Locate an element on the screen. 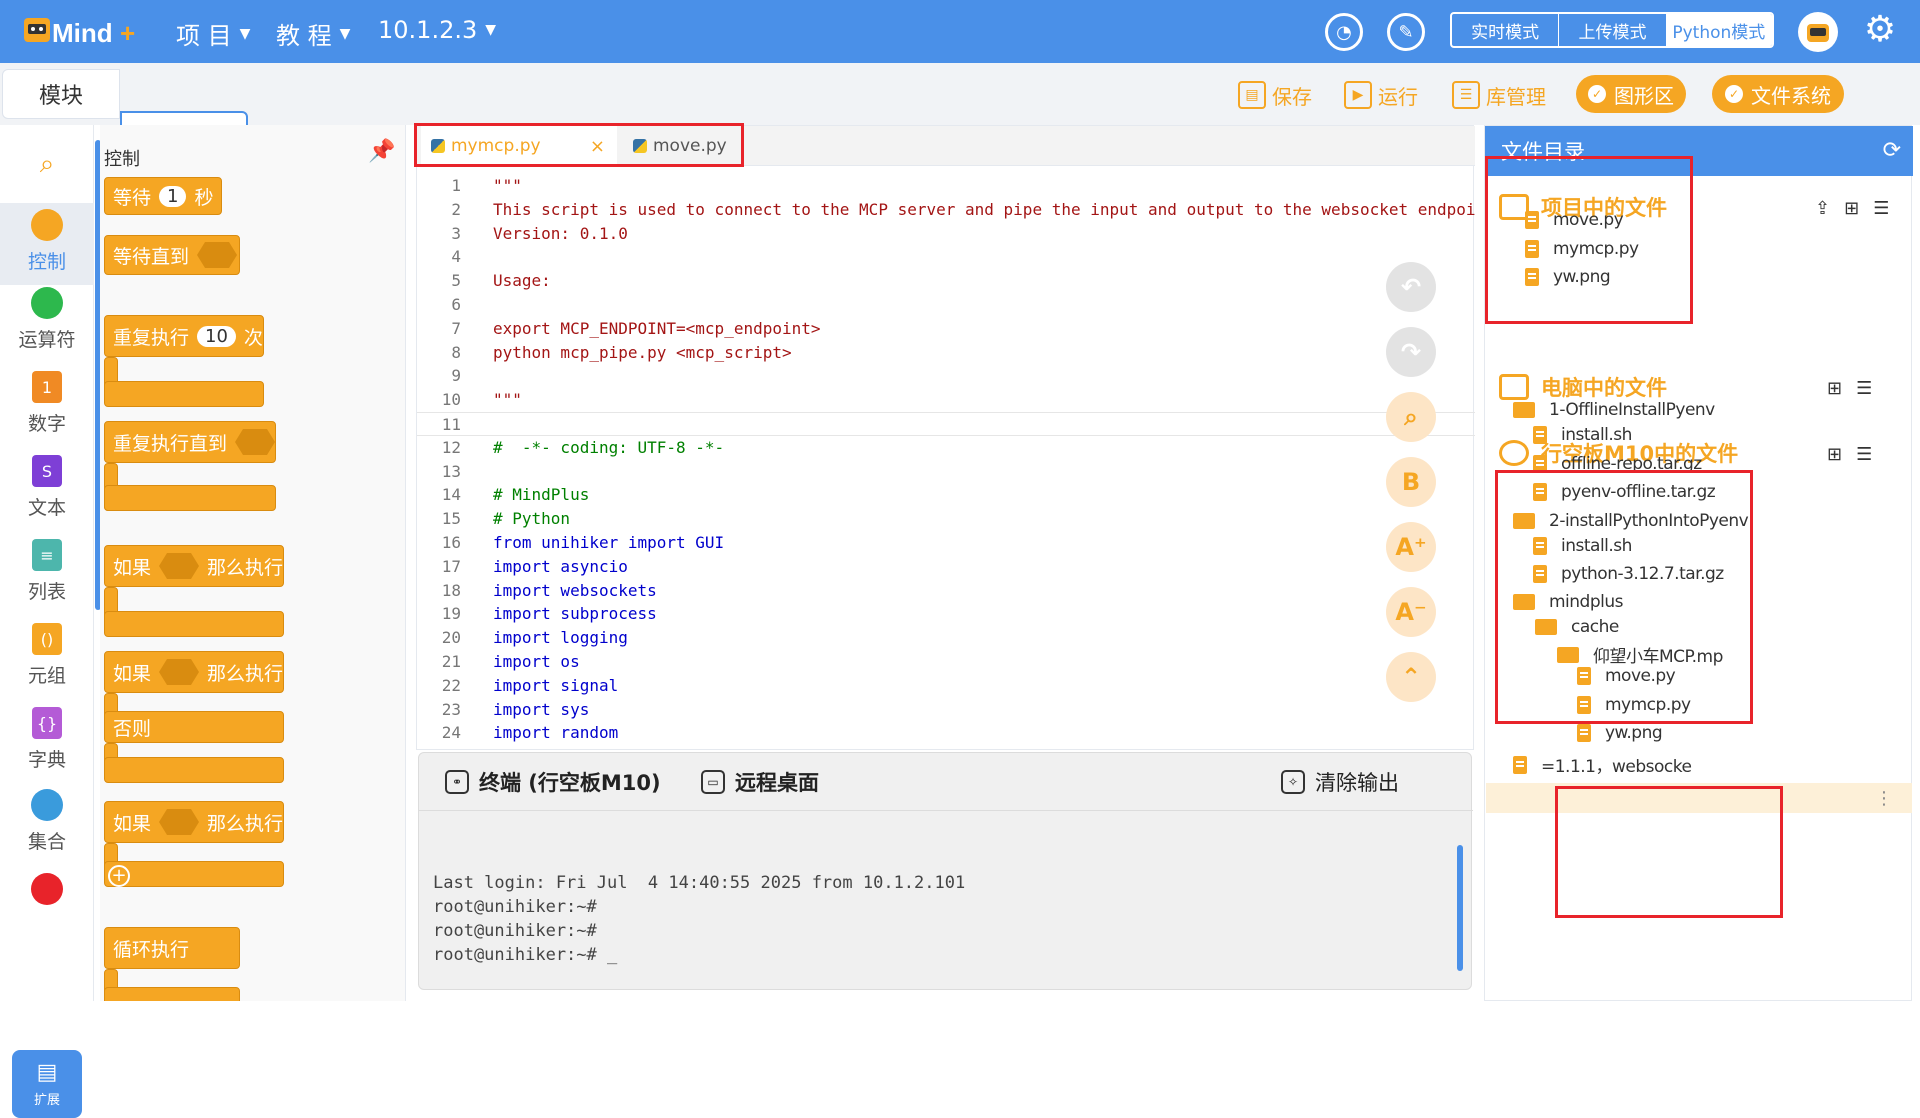 The height and width of the screenshot is (1118, 1920). folder-item: 仰望小车MCP.mp is located at coordinates (1640, 654).